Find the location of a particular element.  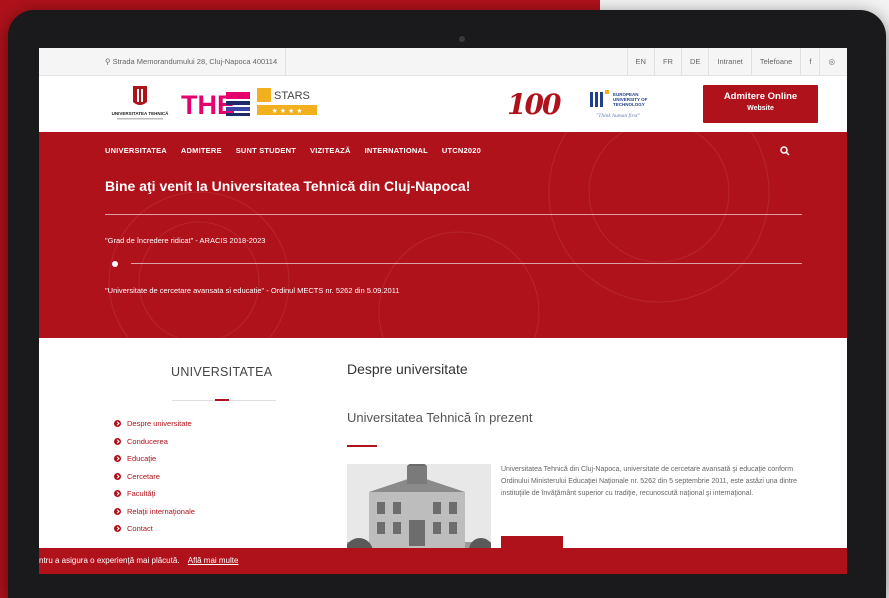

section-accent is located at coordinates (362, 446).